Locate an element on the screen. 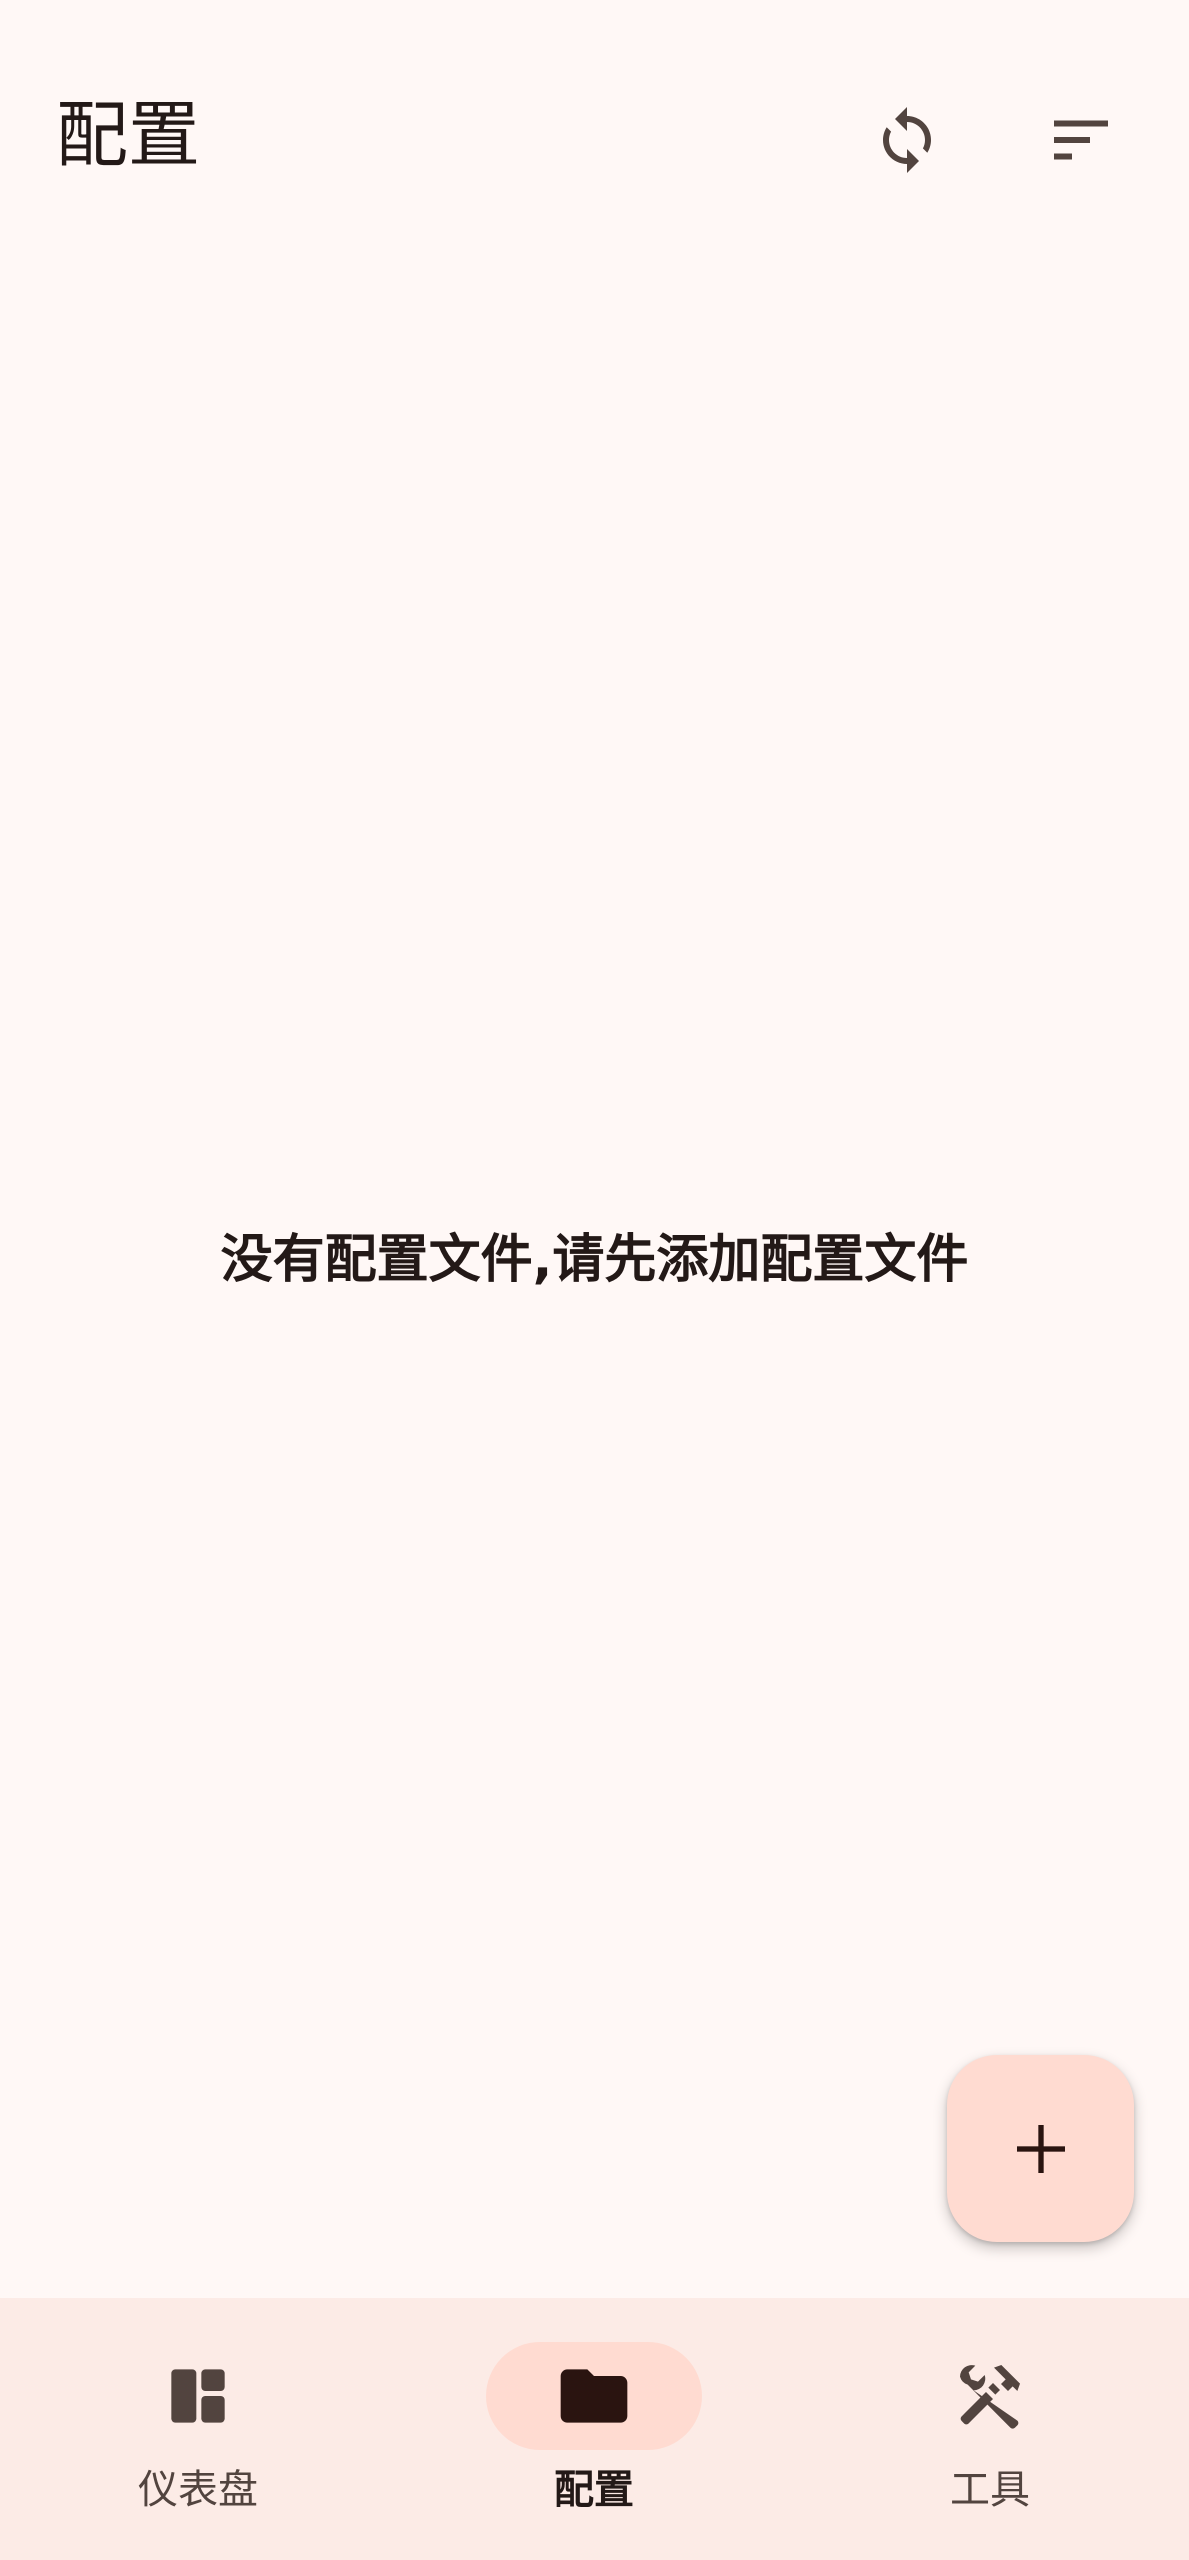 This screenshot has width=1189, height=2560. nav-item-profiles: 配置 is located at coordinates (594, 2437).